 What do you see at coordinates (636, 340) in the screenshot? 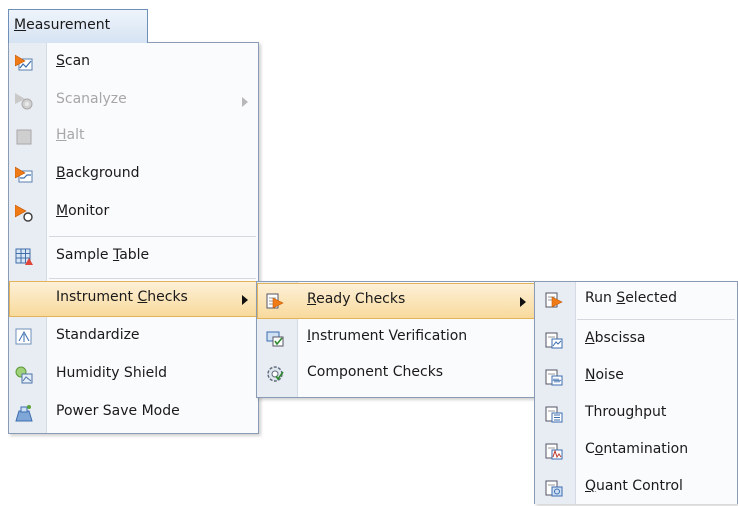
I see `menu-item-abscissa: Abscissa` at bounding box center [636, 340].